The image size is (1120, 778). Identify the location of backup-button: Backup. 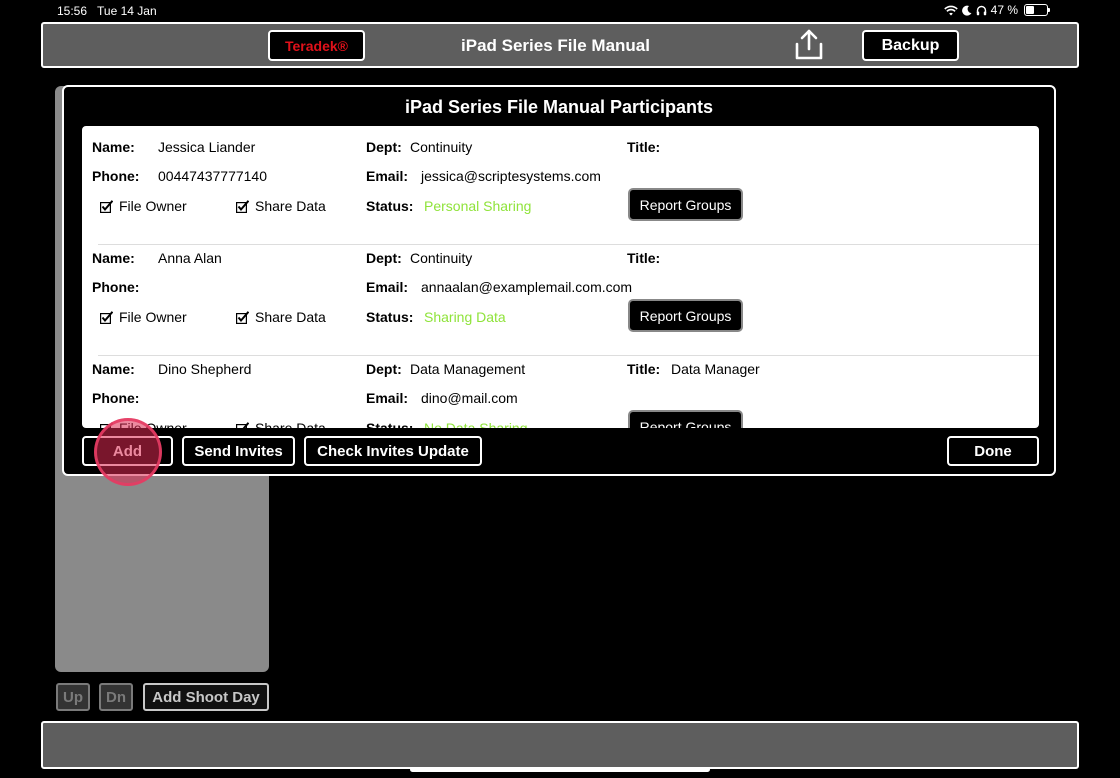
(910, 45).